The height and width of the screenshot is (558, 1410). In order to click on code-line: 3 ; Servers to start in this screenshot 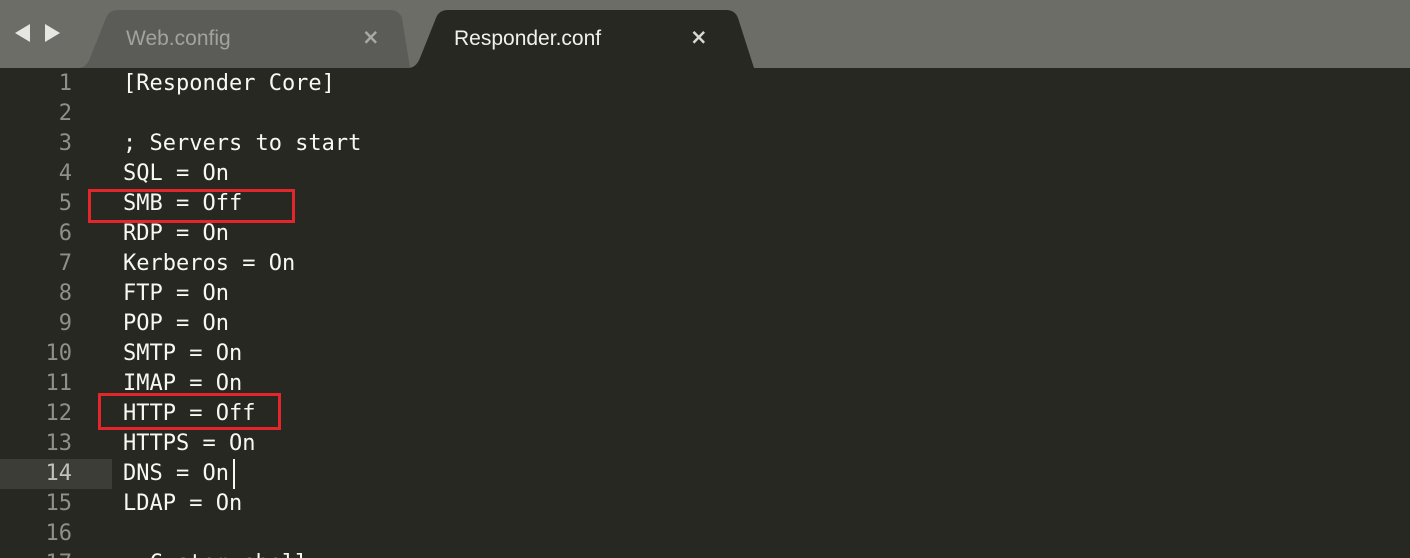, I will do `click(705, 144)`.